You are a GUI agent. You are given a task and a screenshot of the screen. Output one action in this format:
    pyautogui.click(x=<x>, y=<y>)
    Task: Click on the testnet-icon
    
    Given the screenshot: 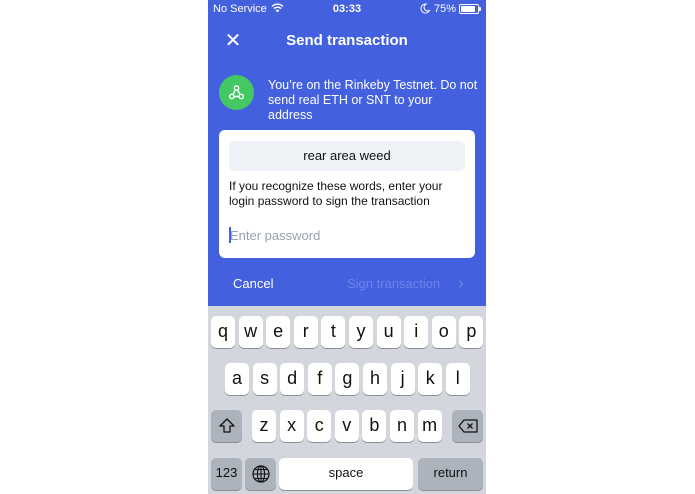 What is the action you would take?
    pyautogui.click(x=236, y=92)
    